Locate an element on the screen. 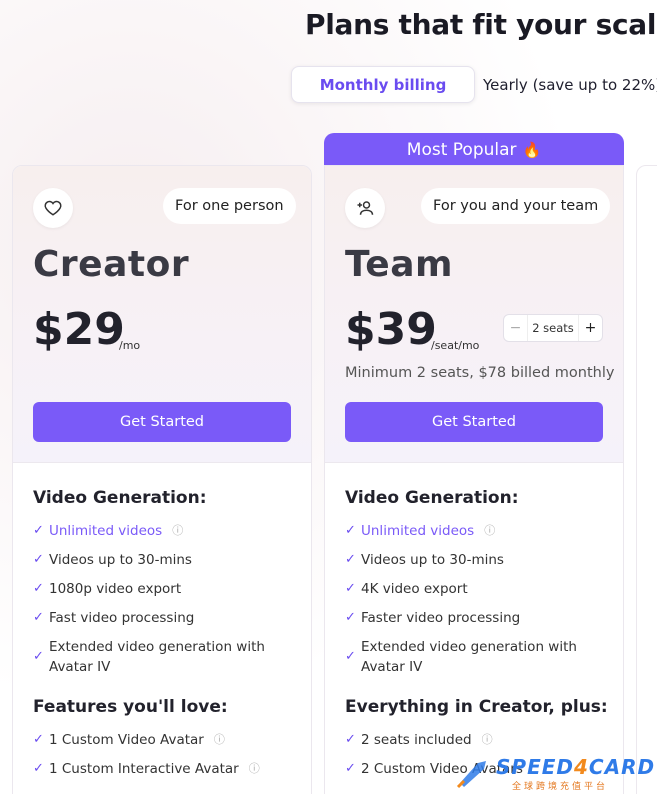  flame-icon: 🔥 is located at coordinates (532, 149).